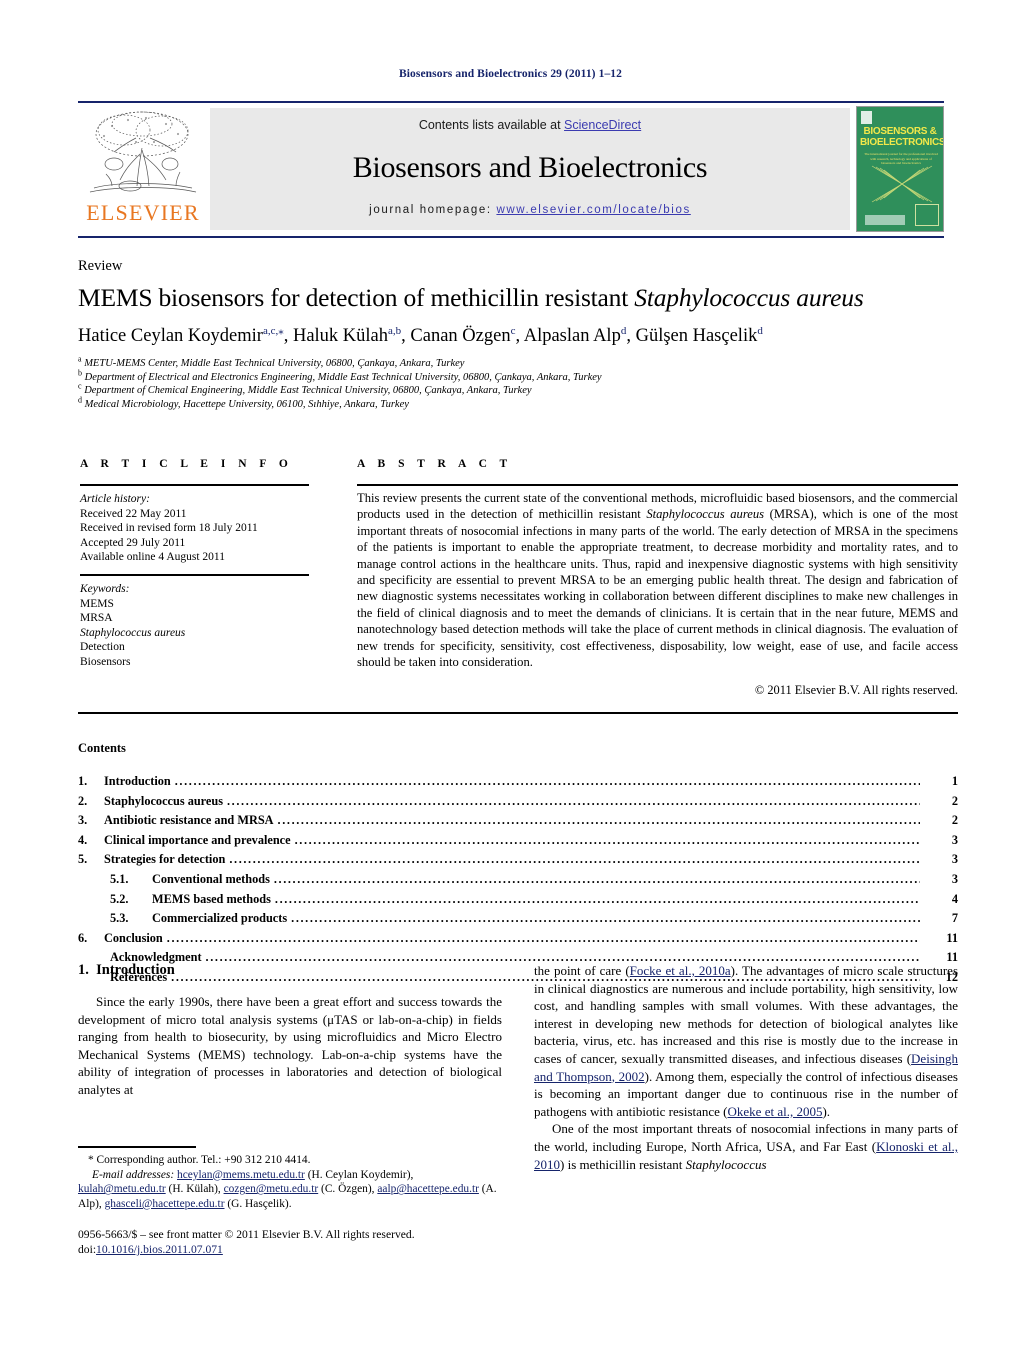  I want to click on sciencedirect-link: ScienceDirect, so click(602, 125).